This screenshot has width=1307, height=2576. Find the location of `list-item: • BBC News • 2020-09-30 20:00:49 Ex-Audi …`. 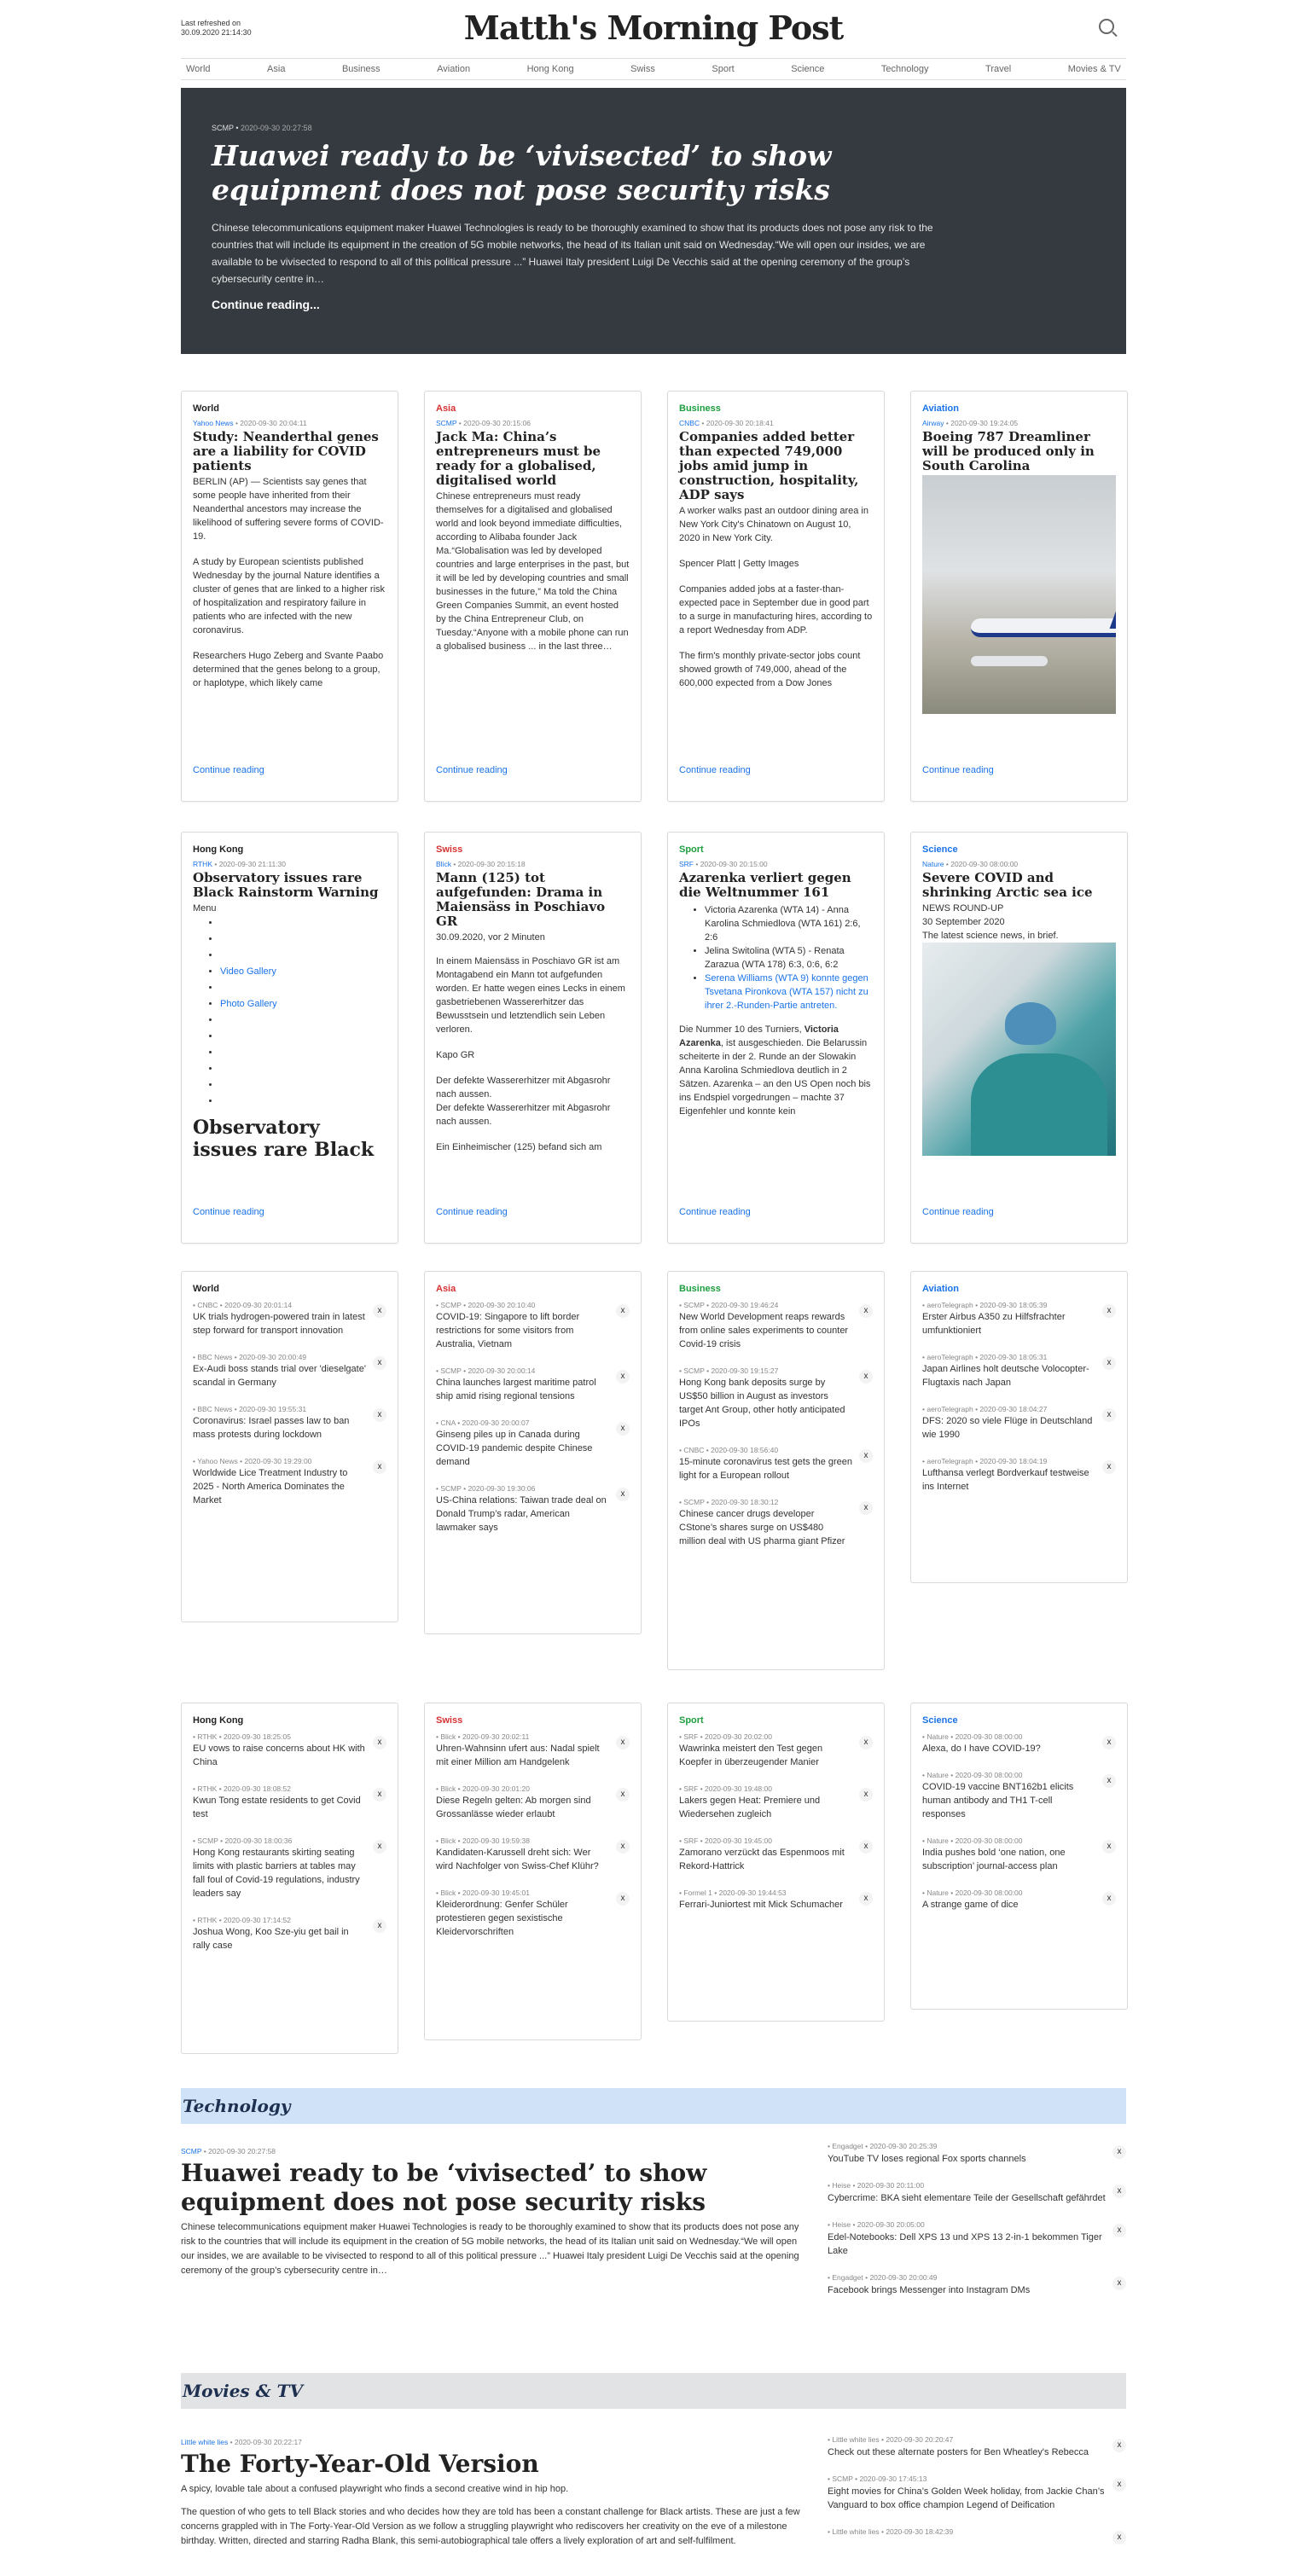

list-item: • BBC News • 2020-09-30 20:00:49 Ex-Audi … is located at coordinates (289, 1371).